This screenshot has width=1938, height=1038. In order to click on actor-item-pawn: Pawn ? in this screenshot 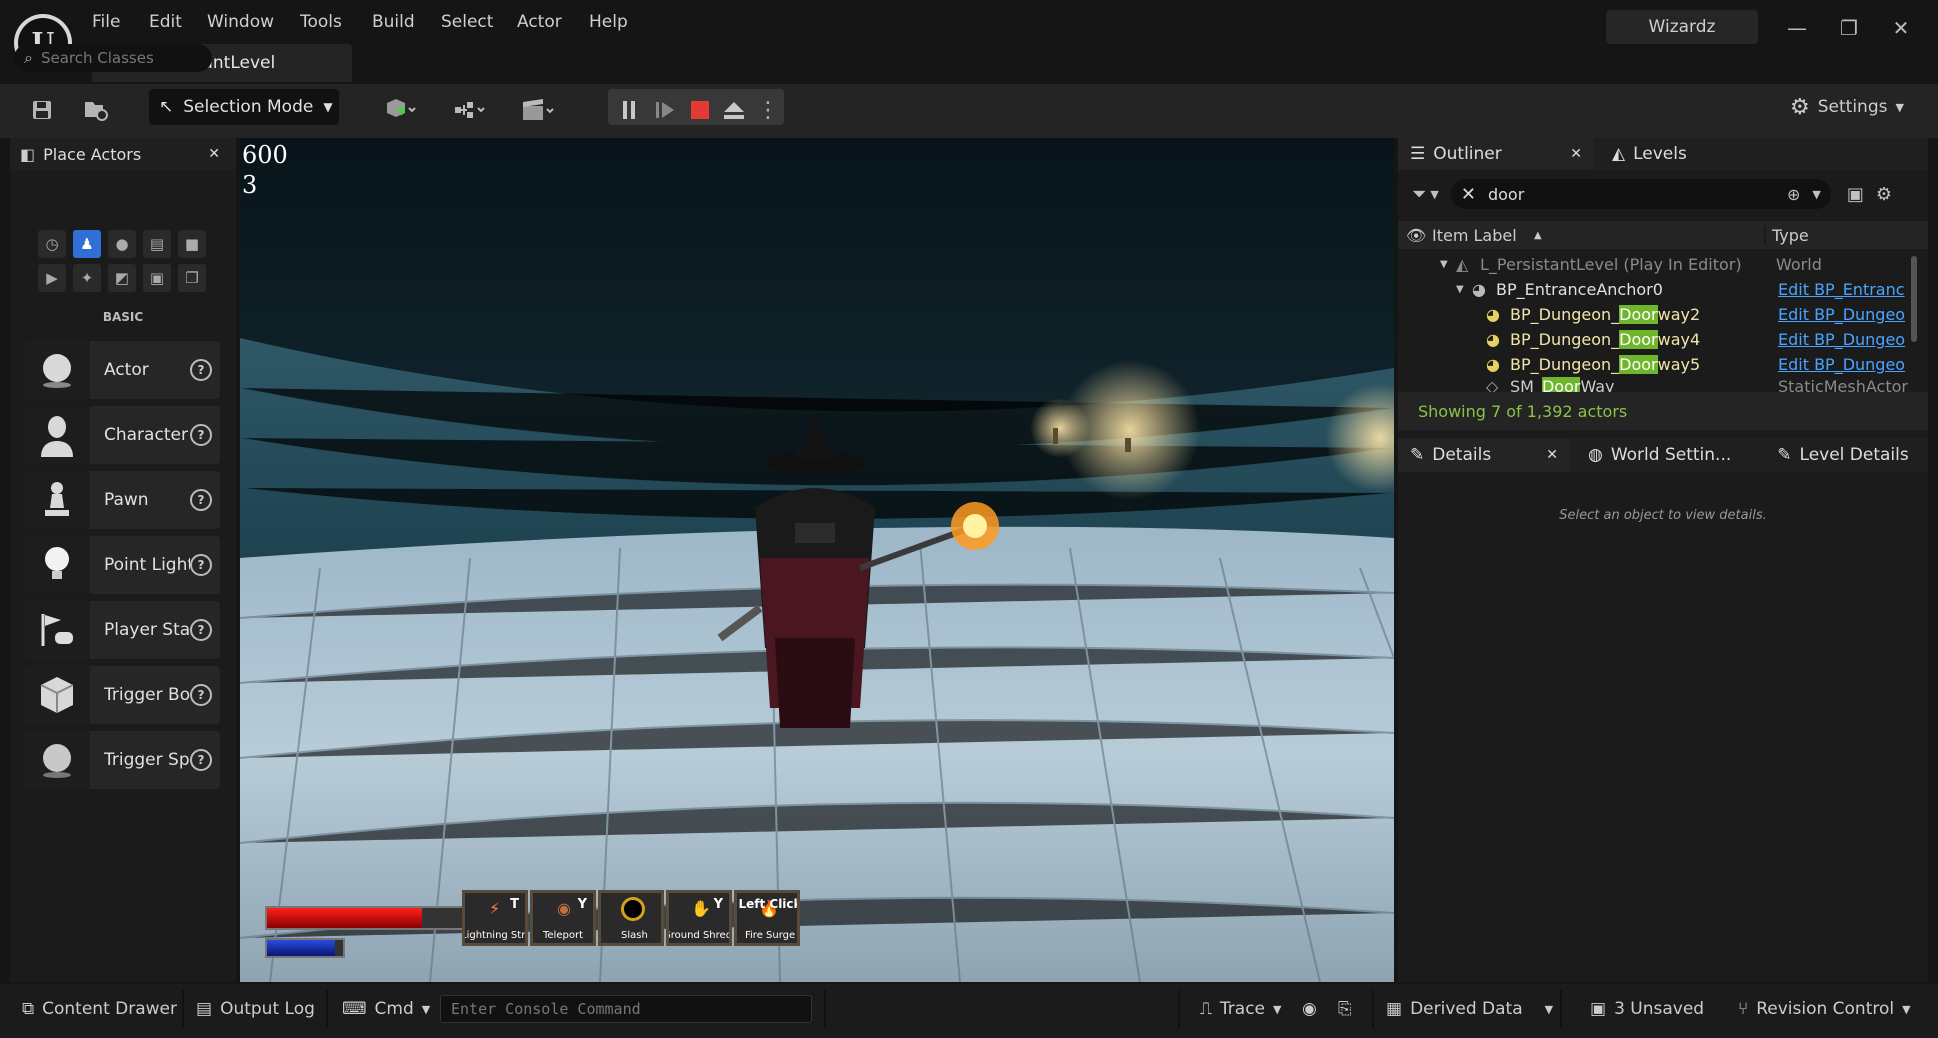, I will do `click(122, 500)`.